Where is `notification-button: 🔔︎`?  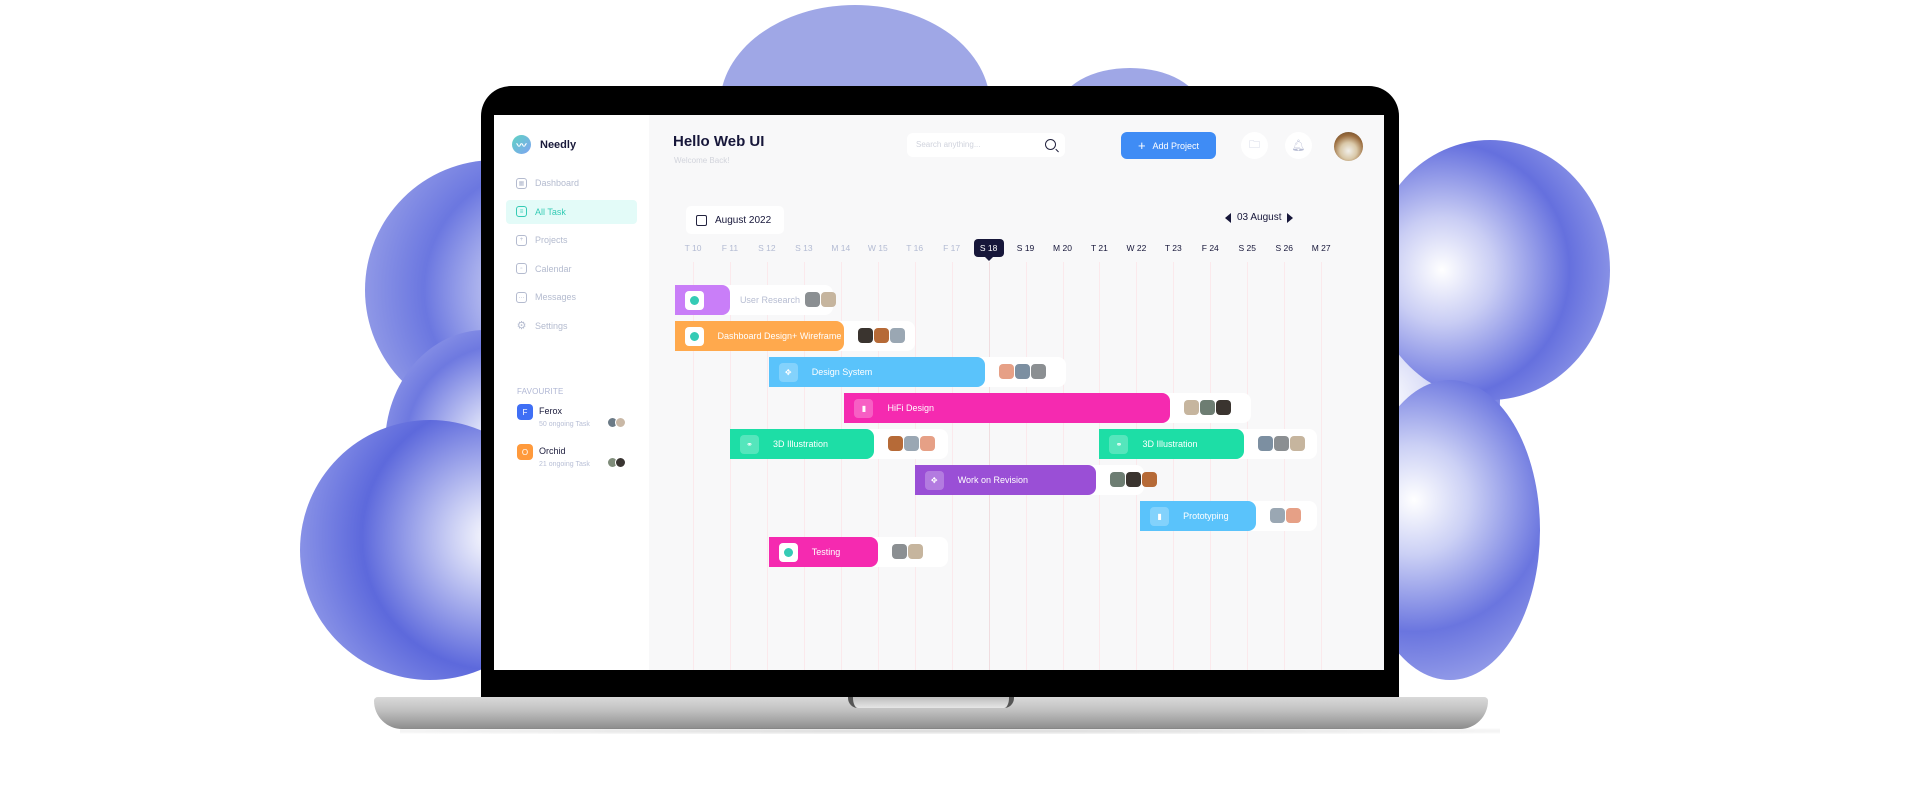 notification-button: 🔔︎ is located at coordinates (1298, 145).